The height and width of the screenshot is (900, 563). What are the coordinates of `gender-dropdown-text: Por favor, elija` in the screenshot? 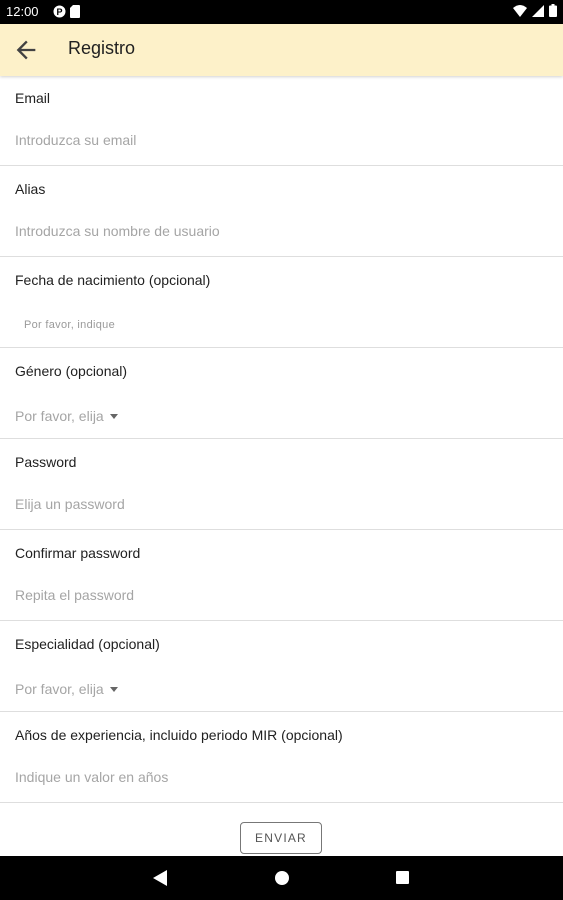 It's located at (59, 416).